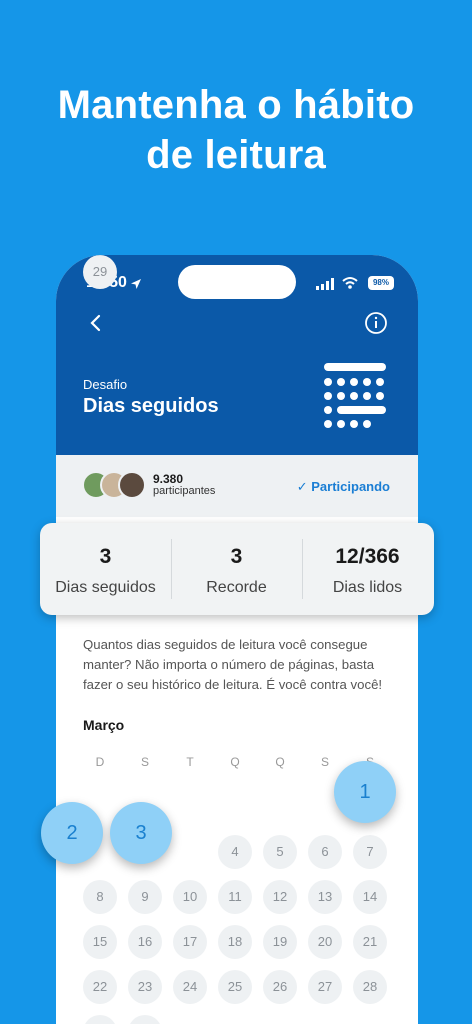 The image size is (472, 1024). I want to click on calendar-day: 16, so click(145, 942).